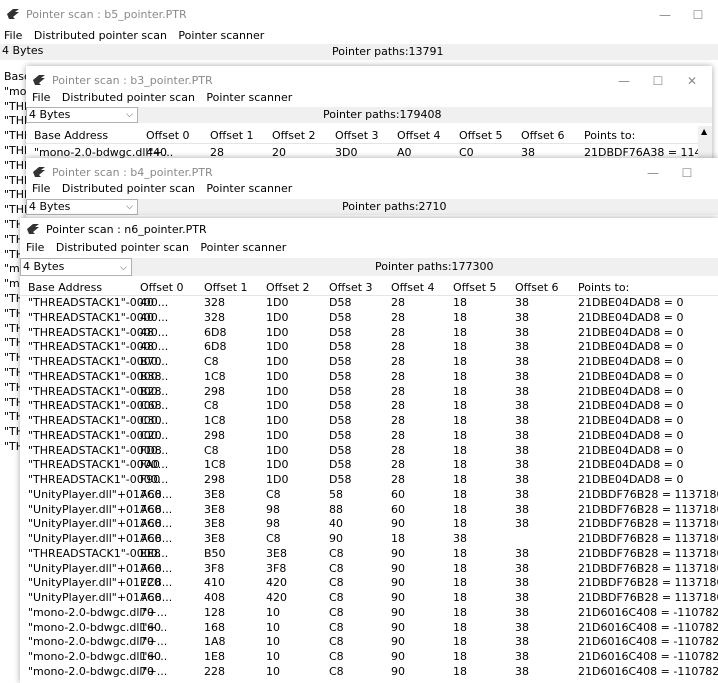 The height and width of the screenshot is (683, 718). I want to click on cell-offset-0: 160, so click(150, 627).